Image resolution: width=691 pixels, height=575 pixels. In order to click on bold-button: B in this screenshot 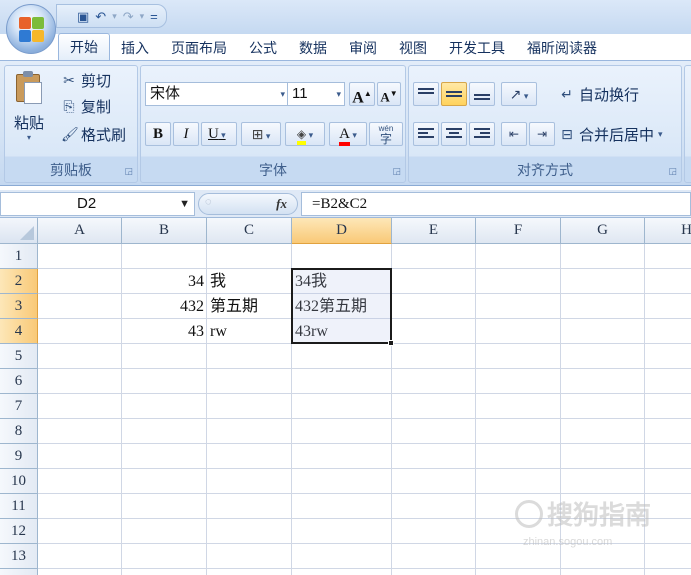, I will do `click(158, 134)`.